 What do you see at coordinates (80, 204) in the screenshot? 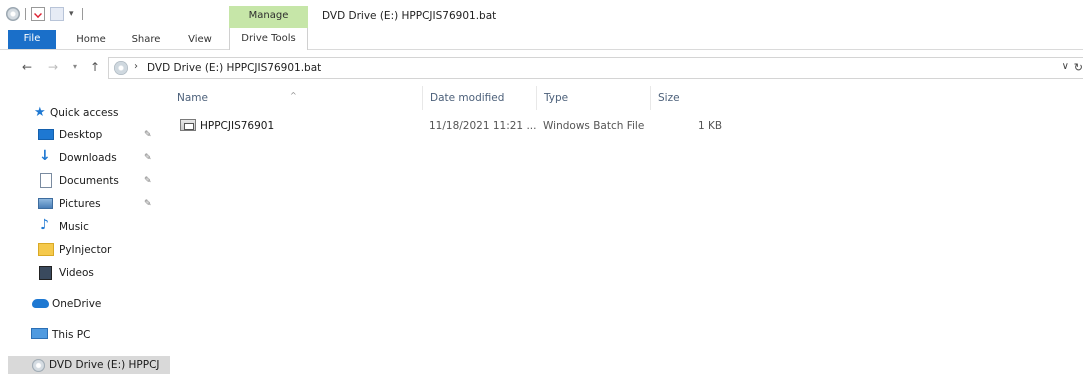
I see `nav-item-label: Pictures` at bounding box center [80, 204].